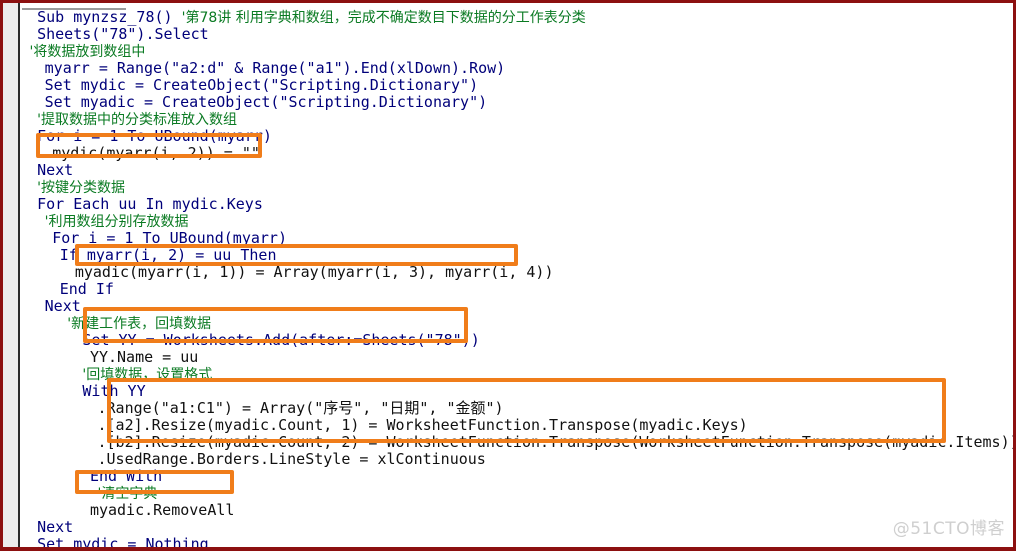  I want to click on code-token: Sub mynzsz_78(), so click(109, 17).